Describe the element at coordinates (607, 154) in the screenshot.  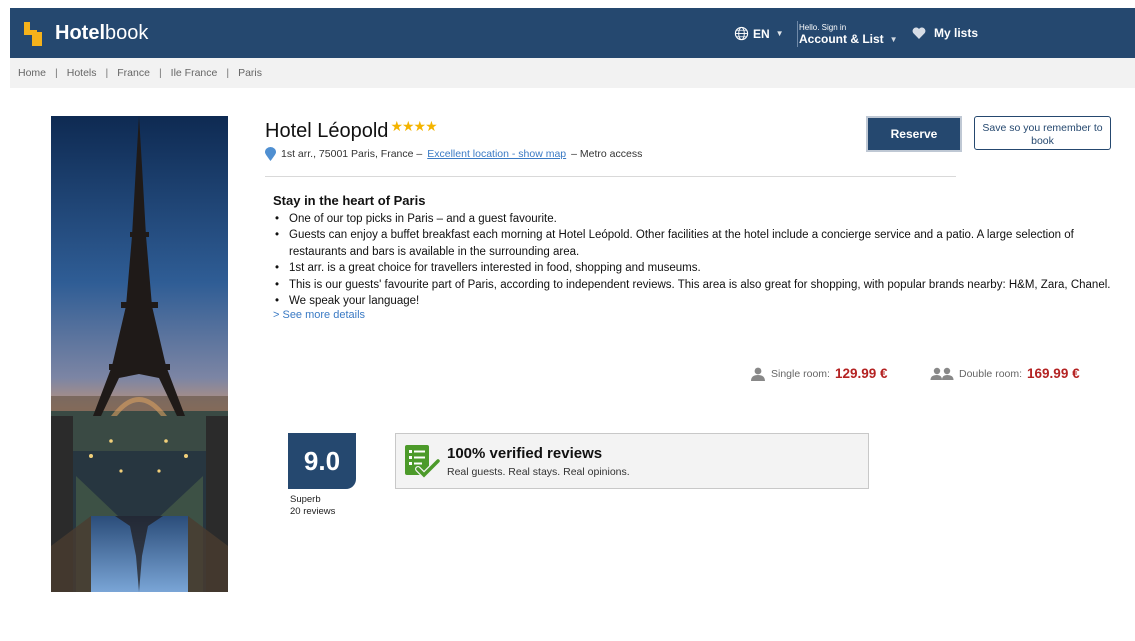
I see `address-suffix: – Metro access` at that location.